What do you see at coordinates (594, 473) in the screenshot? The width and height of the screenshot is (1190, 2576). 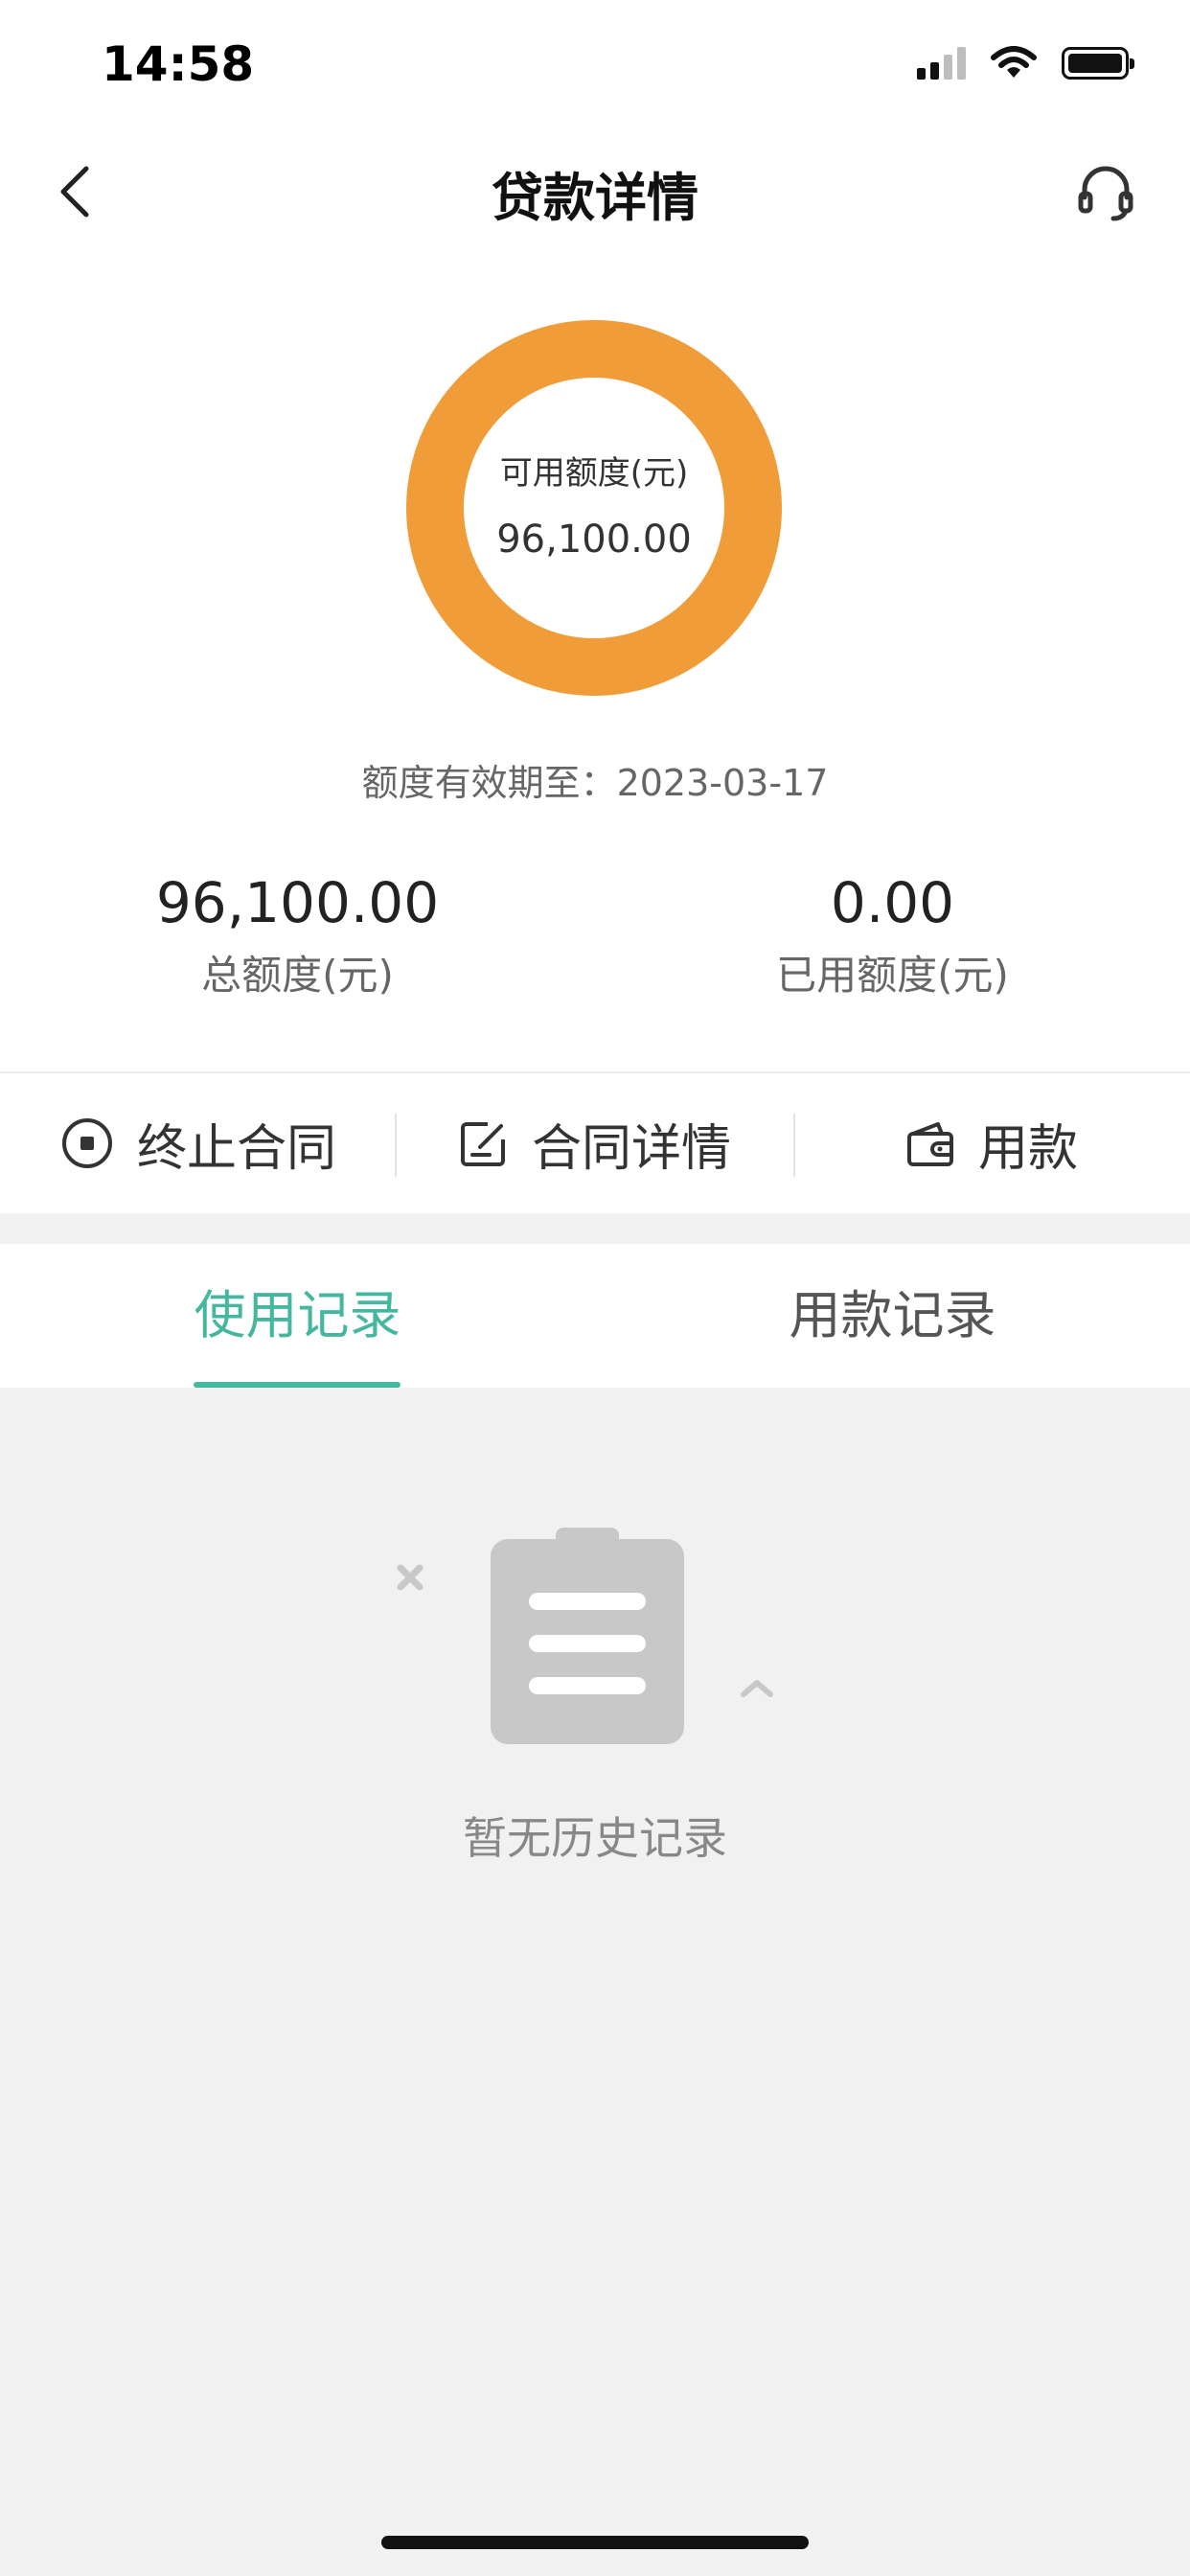 I see `available-credit-label: 可用额度(元)` at bounding box center [594, 473].